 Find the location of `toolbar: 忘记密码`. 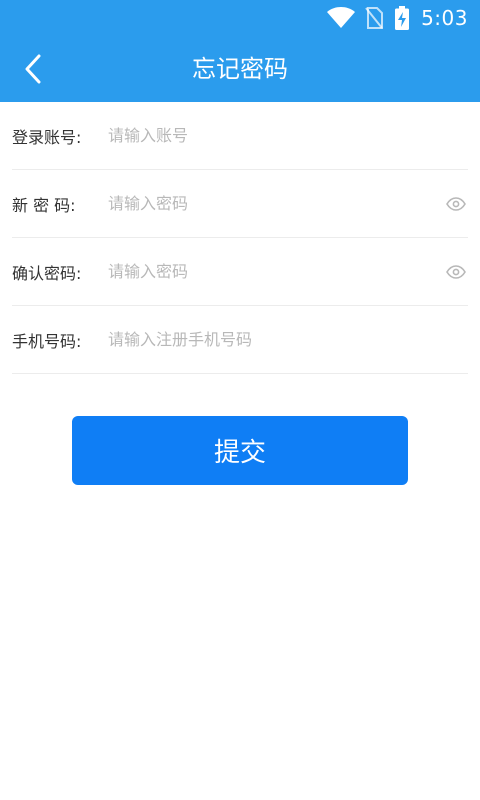

toolbar: 忘记密码 is located at coordinates (240, 69).